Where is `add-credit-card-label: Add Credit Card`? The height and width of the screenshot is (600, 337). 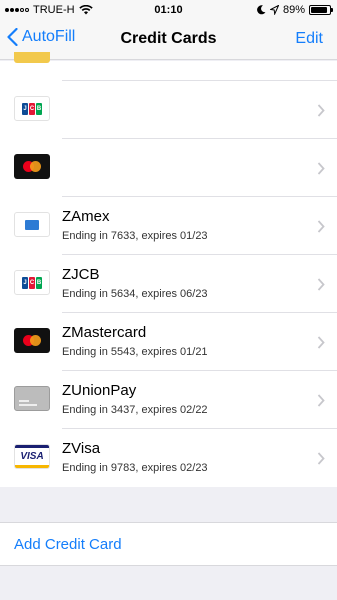 add-credit-card-label: Add Credit Card is located at coordinates (68, 544).